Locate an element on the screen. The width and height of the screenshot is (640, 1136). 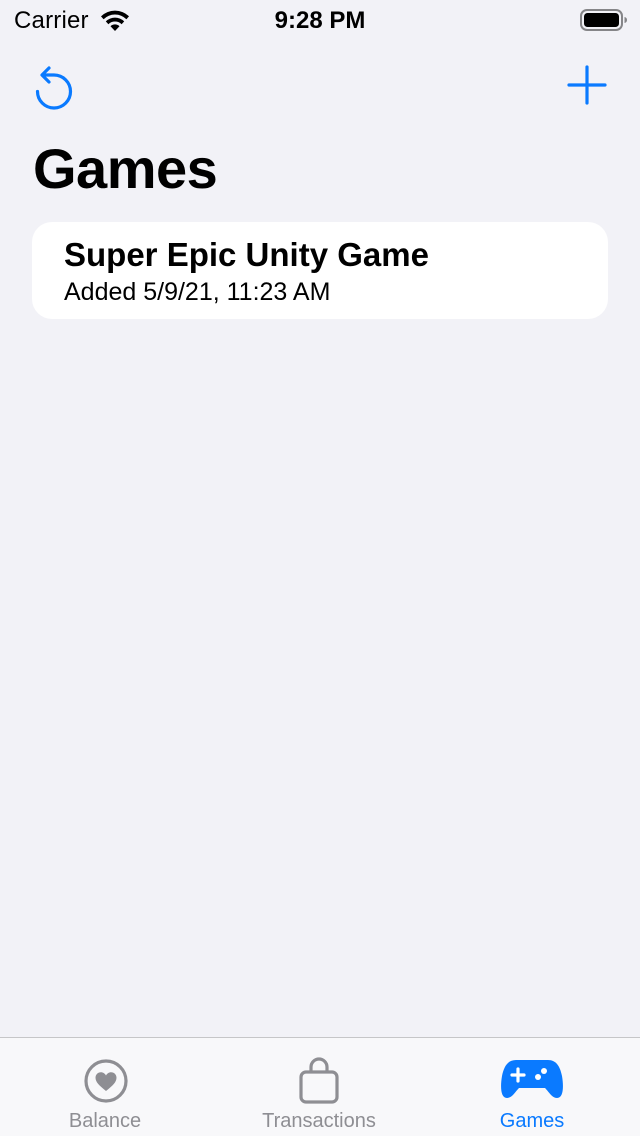
game-added-date: Added 5/9/21, 11:23 AM is located at coordinates (197, 292).